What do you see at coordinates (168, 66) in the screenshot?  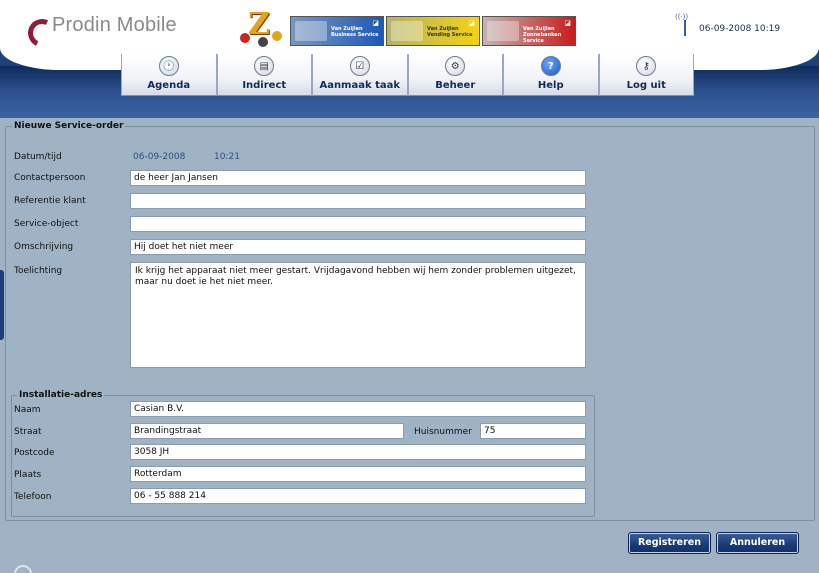 I see `clock-icon: 🕐` at bounding box center [168, 66].